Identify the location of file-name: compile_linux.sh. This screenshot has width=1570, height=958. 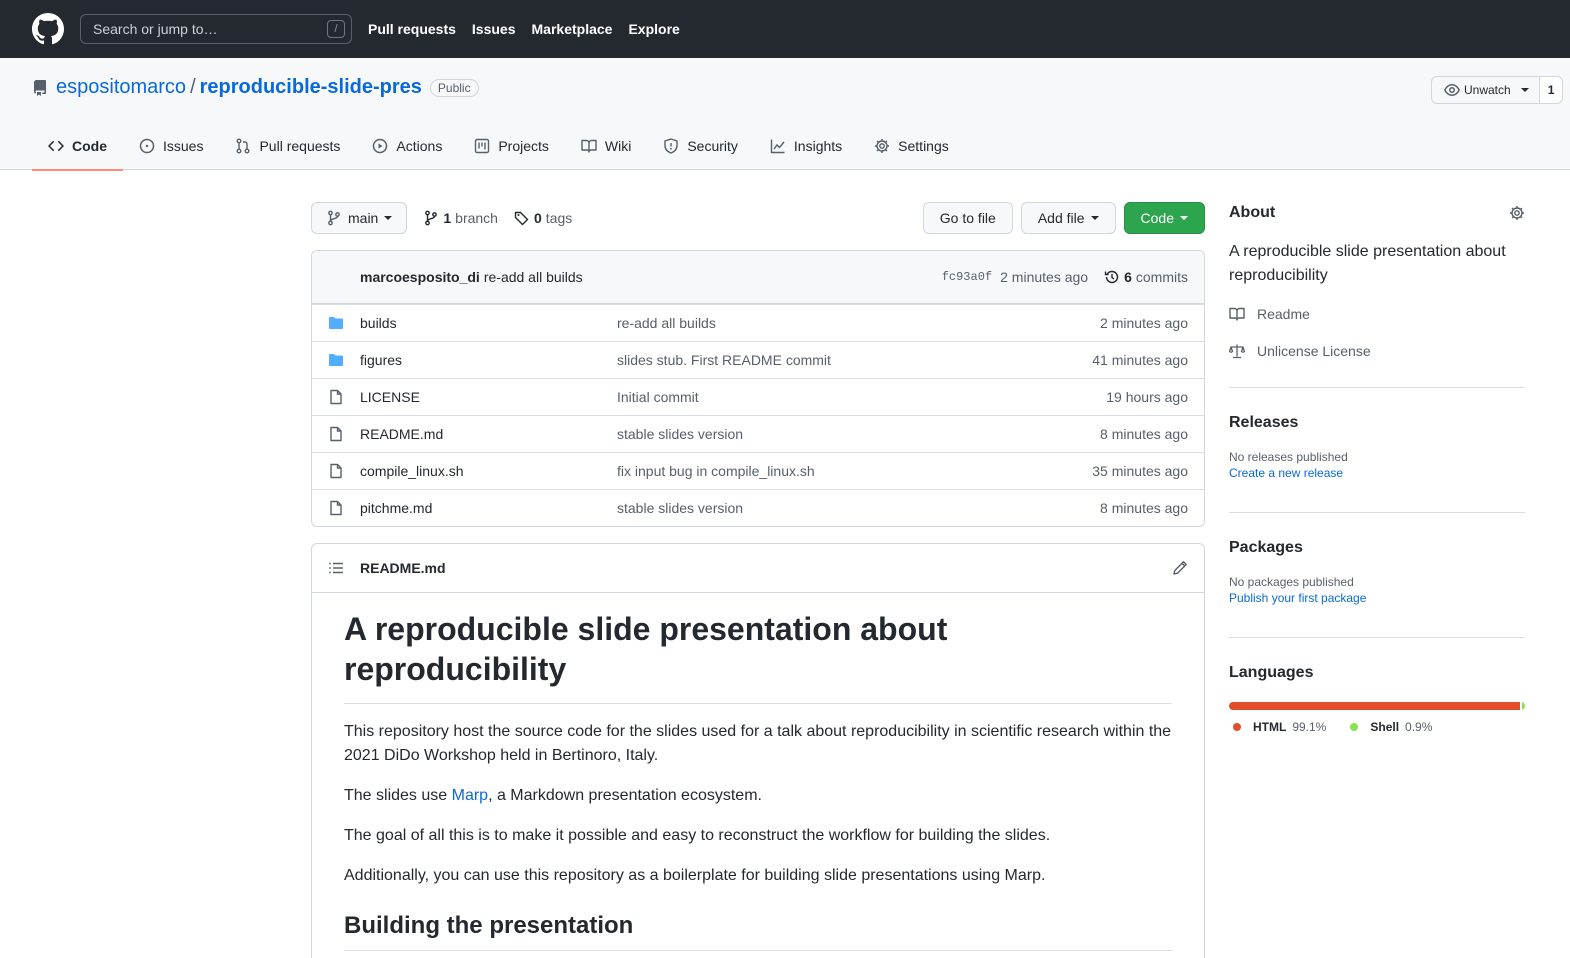
(488, 471).